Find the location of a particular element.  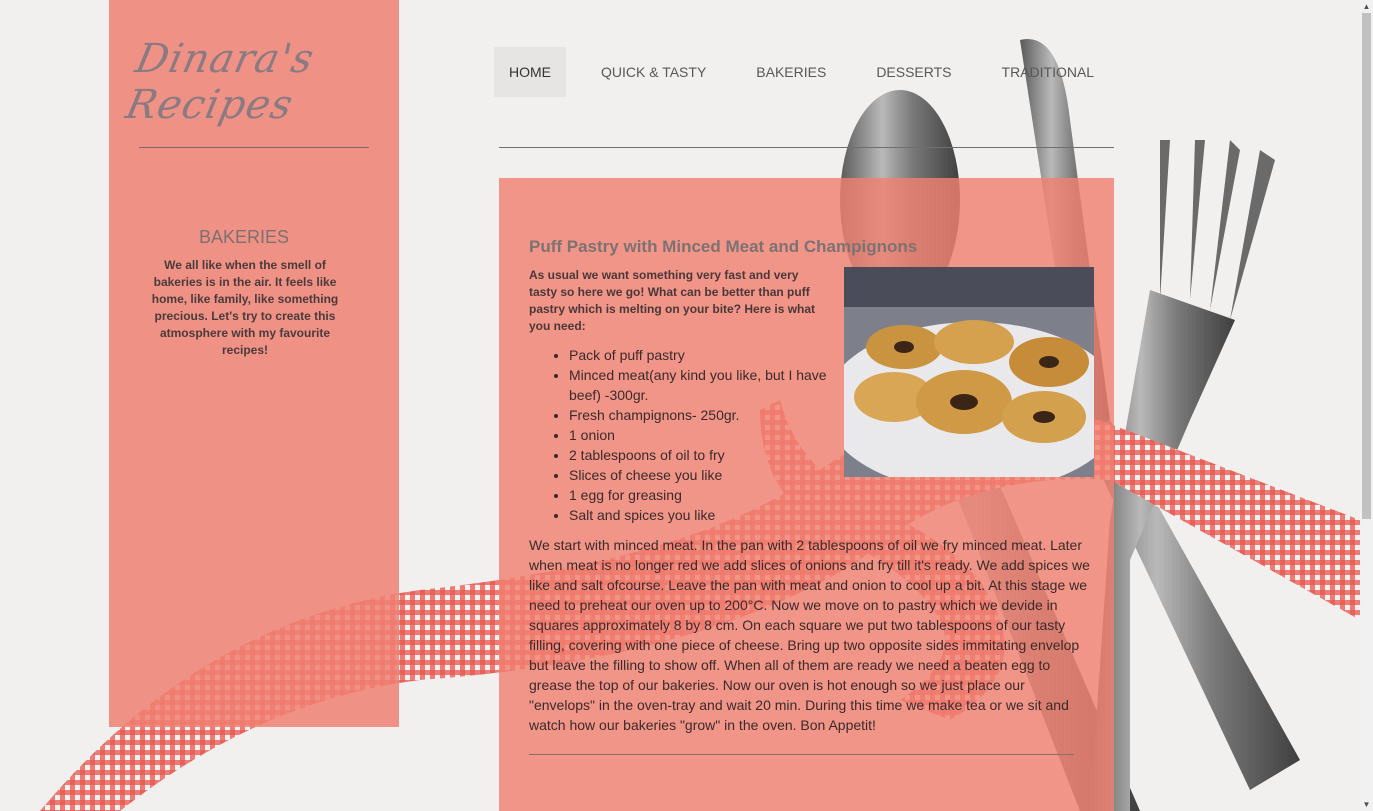

nav-divider is located at coordinates (806, 147).